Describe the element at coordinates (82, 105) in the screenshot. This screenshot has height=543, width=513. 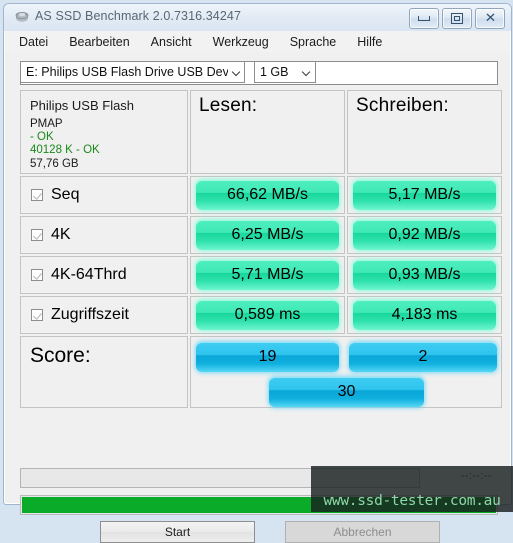
I see `device-model: Philips USB Flash` at that location.